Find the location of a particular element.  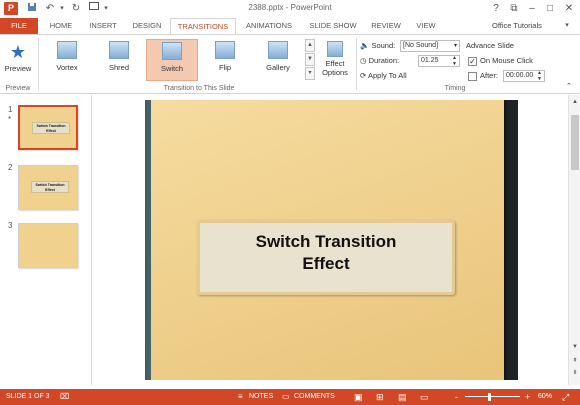

account-dropdown-icon: ▾ is located at coordinates (567, 26).